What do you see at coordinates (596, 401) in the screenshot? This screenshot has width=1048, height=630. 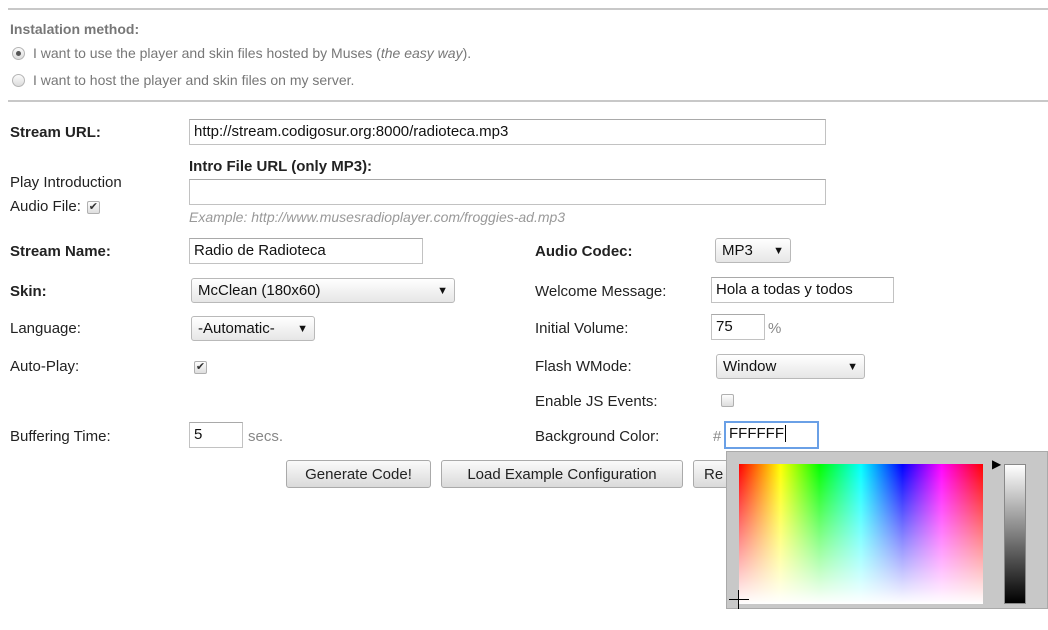 I see `js-events-label: Enable JS Events:` at bounding box center [596, 401].